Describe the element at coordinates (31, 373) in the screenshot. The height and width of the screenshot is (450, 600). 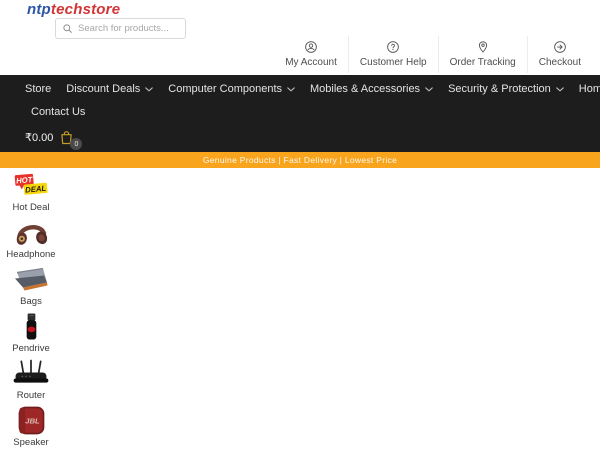
I see `router-icon` at that location.